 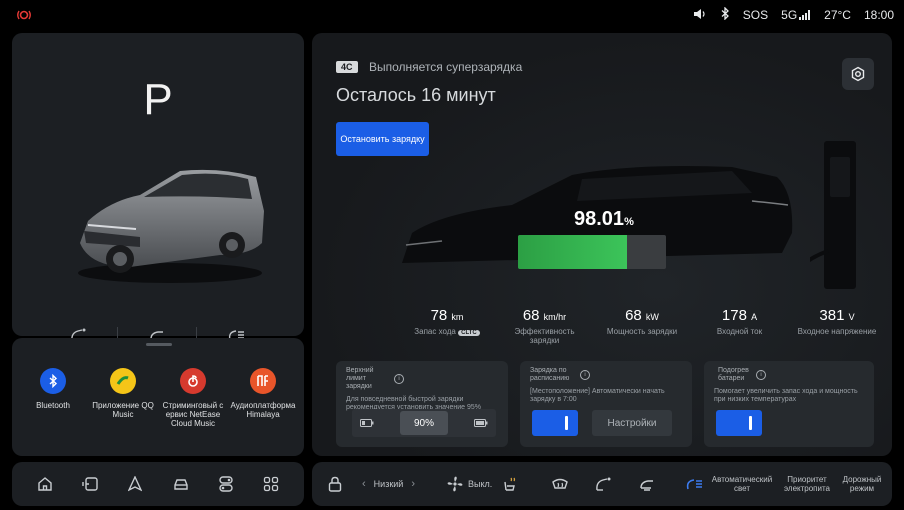 What do you see at coordinates (700, 15) in the screenshot?
I see `volume-icon` at bounding box center [700, 15].